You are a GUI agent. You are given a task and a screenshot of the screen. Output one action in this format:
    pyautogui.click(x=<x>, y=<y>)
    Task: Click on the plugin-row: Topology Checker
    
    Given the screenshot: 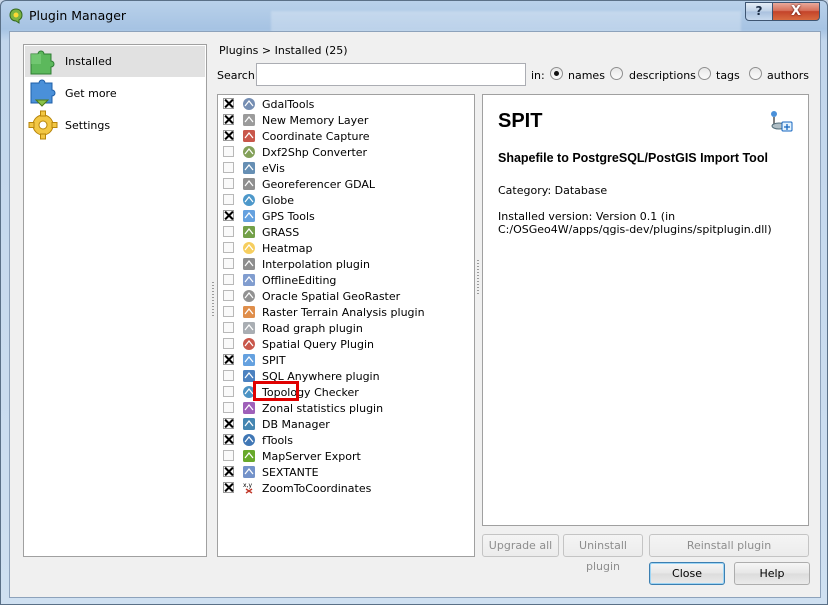 What is the action you would take?
    pyautogui.click(x=346, y=392)
    